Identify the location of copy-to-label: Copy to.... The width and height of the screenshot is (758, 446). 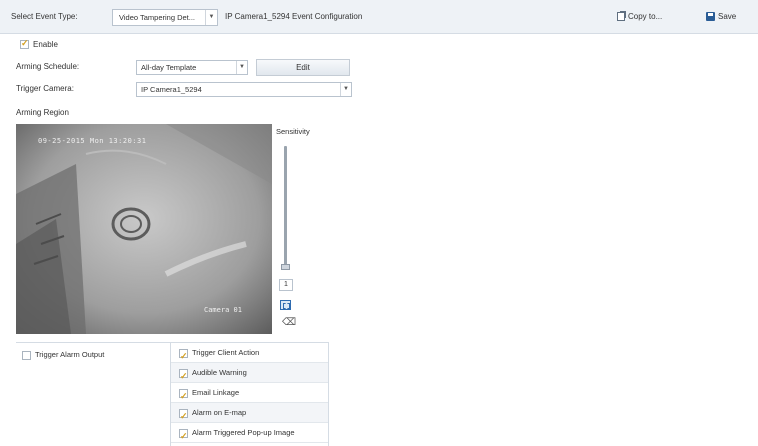
(645, 16).